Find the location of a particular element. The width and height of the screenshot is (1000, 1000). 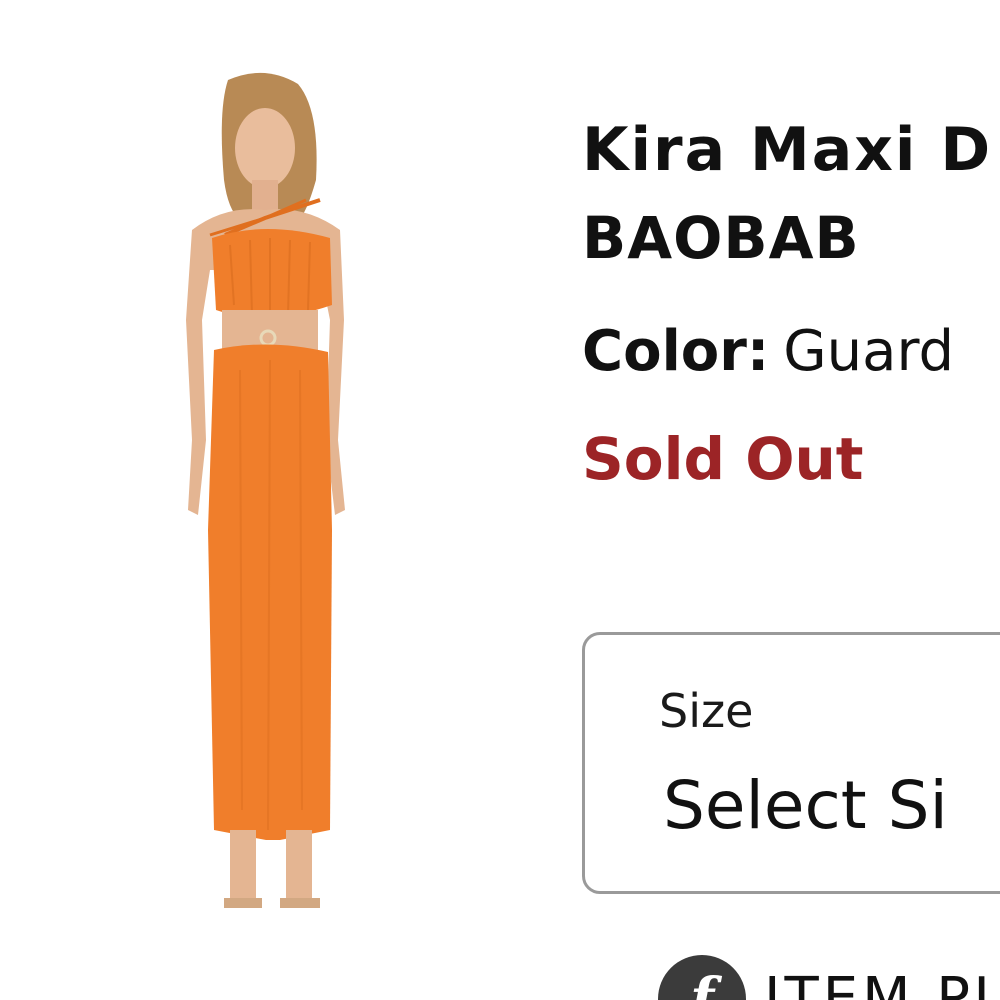

size-select-value: Select Si is located at coordinates (805, 805).